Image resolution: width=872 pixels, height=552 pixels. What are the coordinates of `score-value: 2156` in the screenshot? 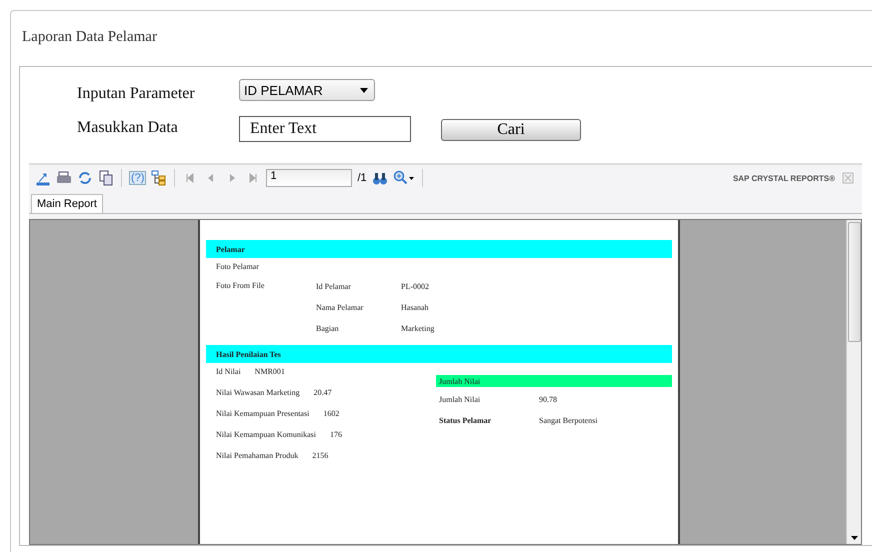 It's located at (320, 455).